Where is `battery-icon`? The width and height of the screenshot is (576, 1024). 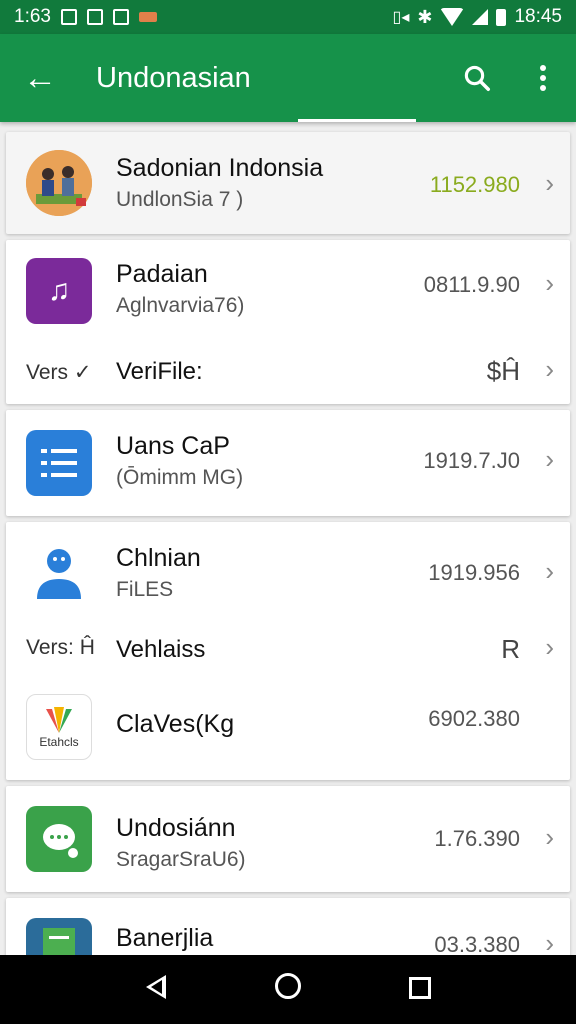
battery-icon is located at coordinates (501, 17).